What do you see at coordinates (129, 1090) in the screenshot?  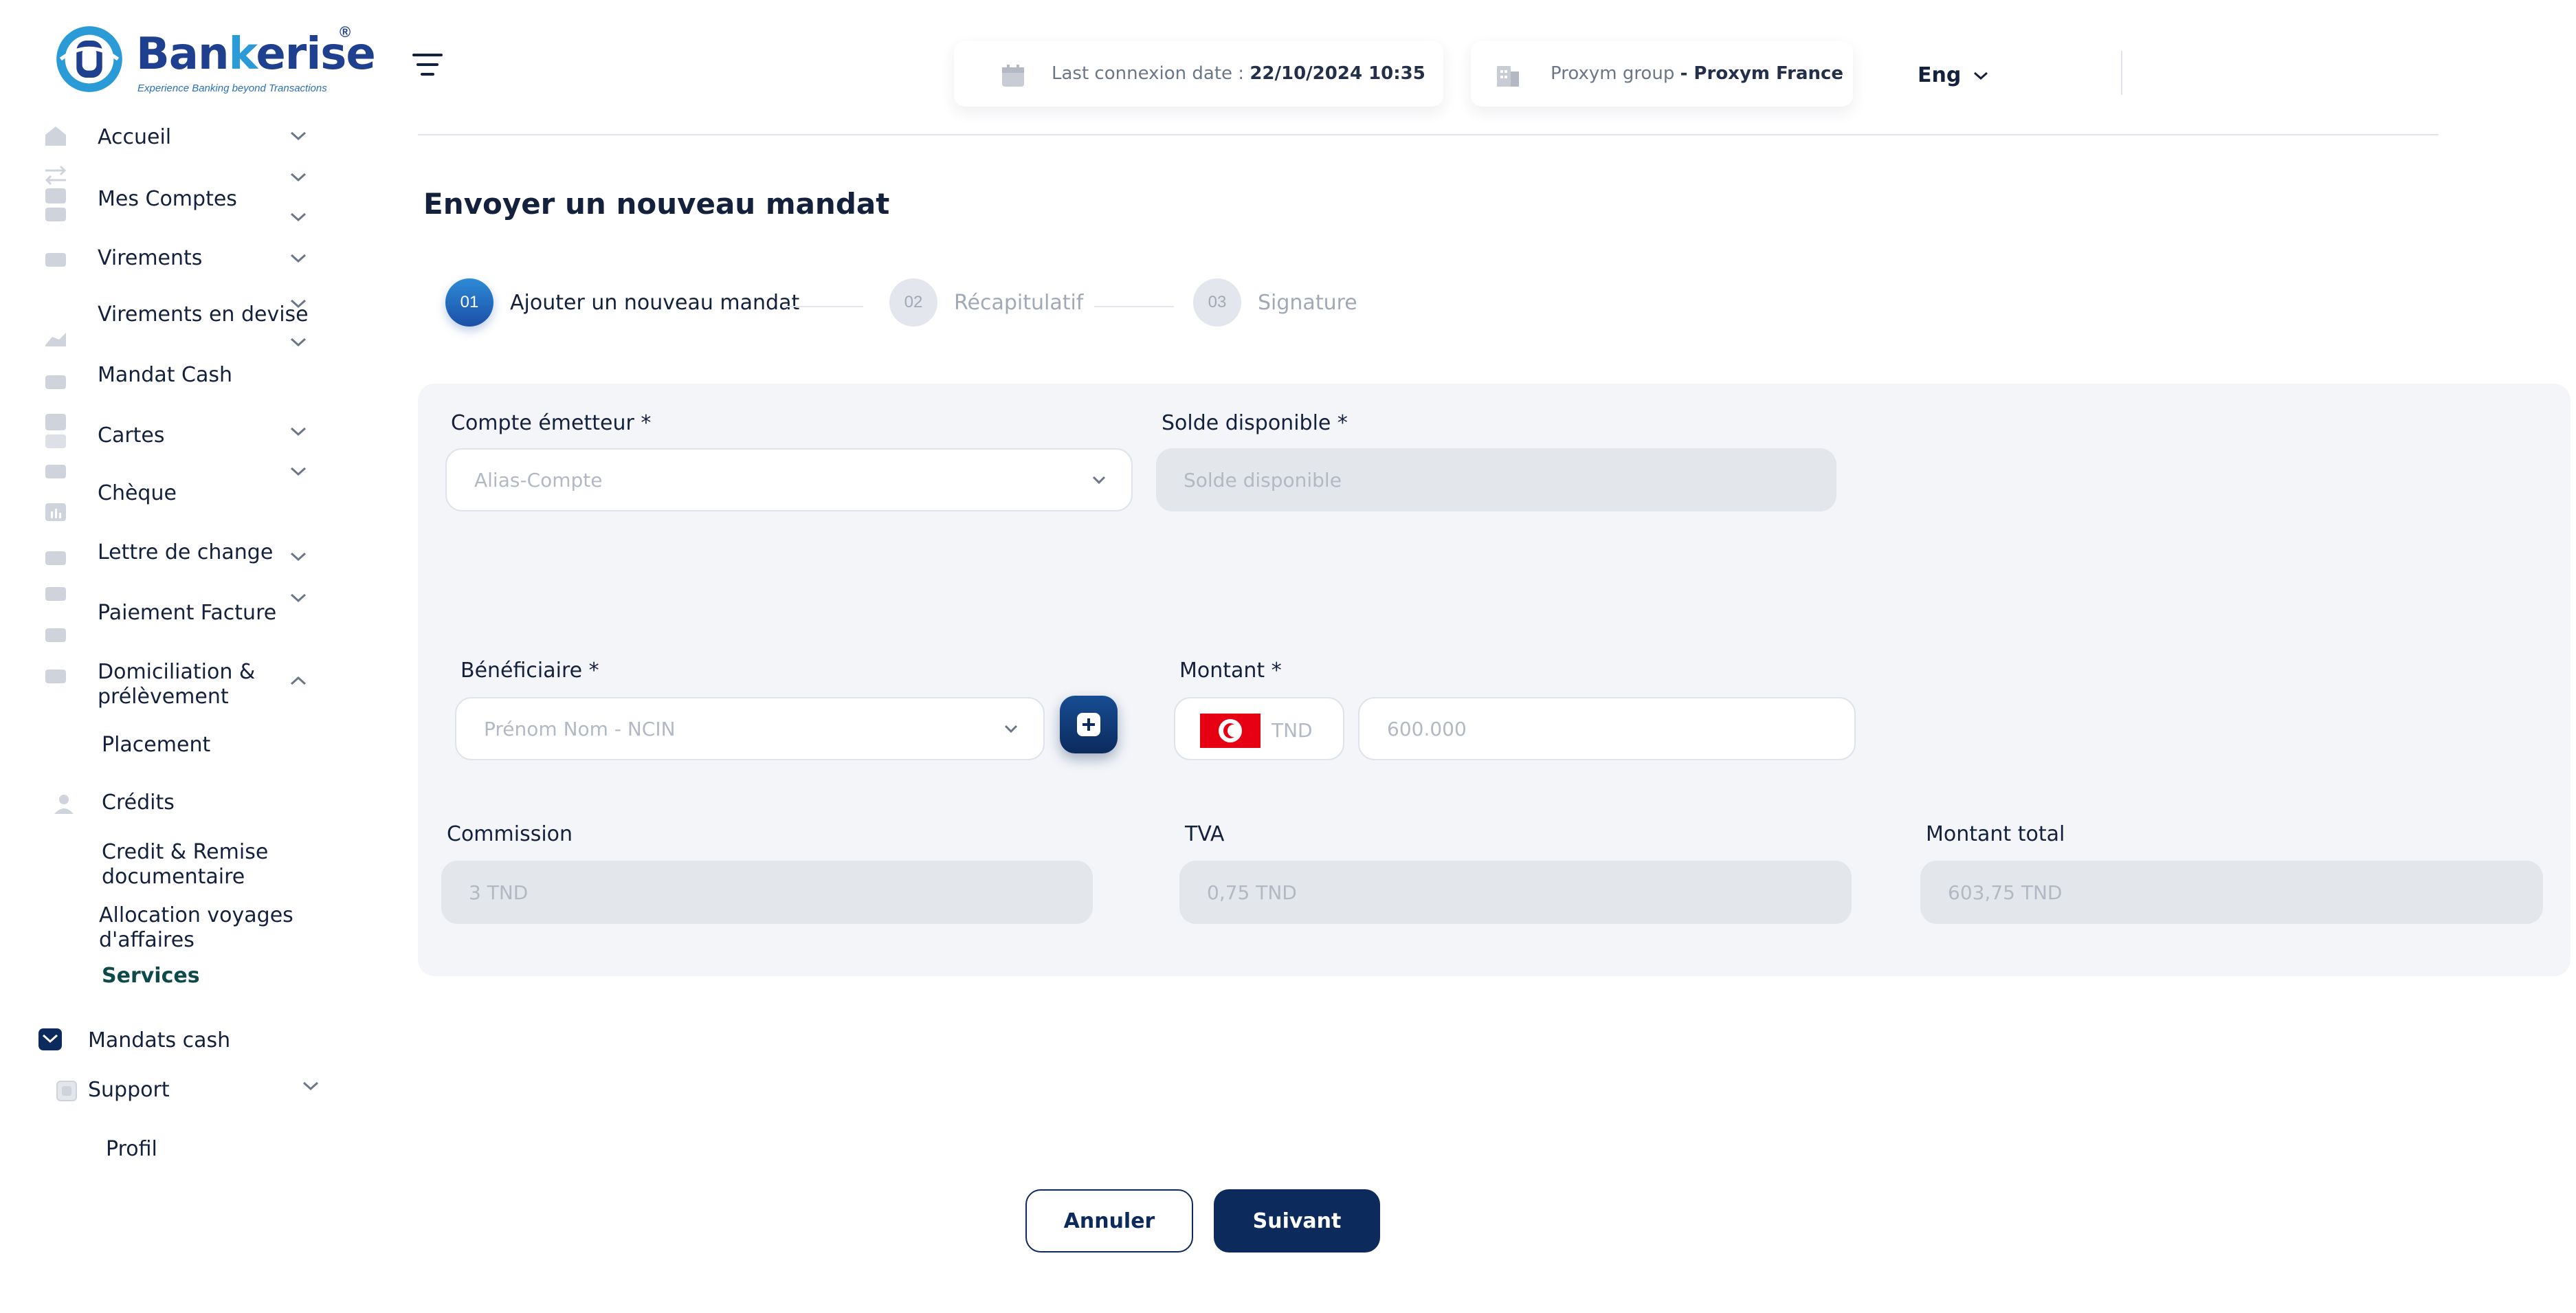 I see `sidebar-item-label: Support` at bounding box center [129, 1090].